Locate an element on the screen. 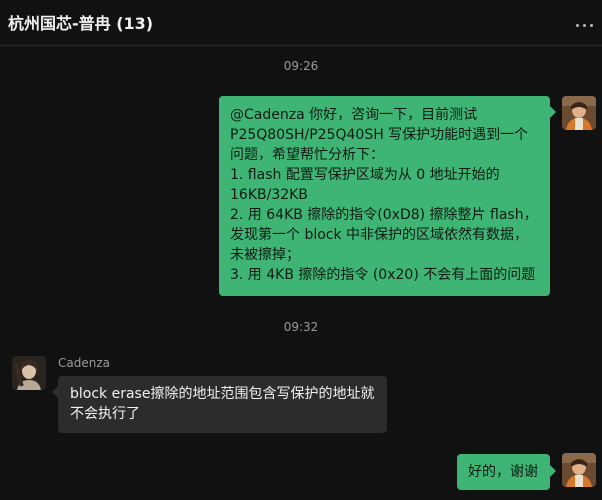 The image size is (602, 500). message-line: block erase擦除的地址范围包含写保护的地址就 is located at coordinates (222, 394).